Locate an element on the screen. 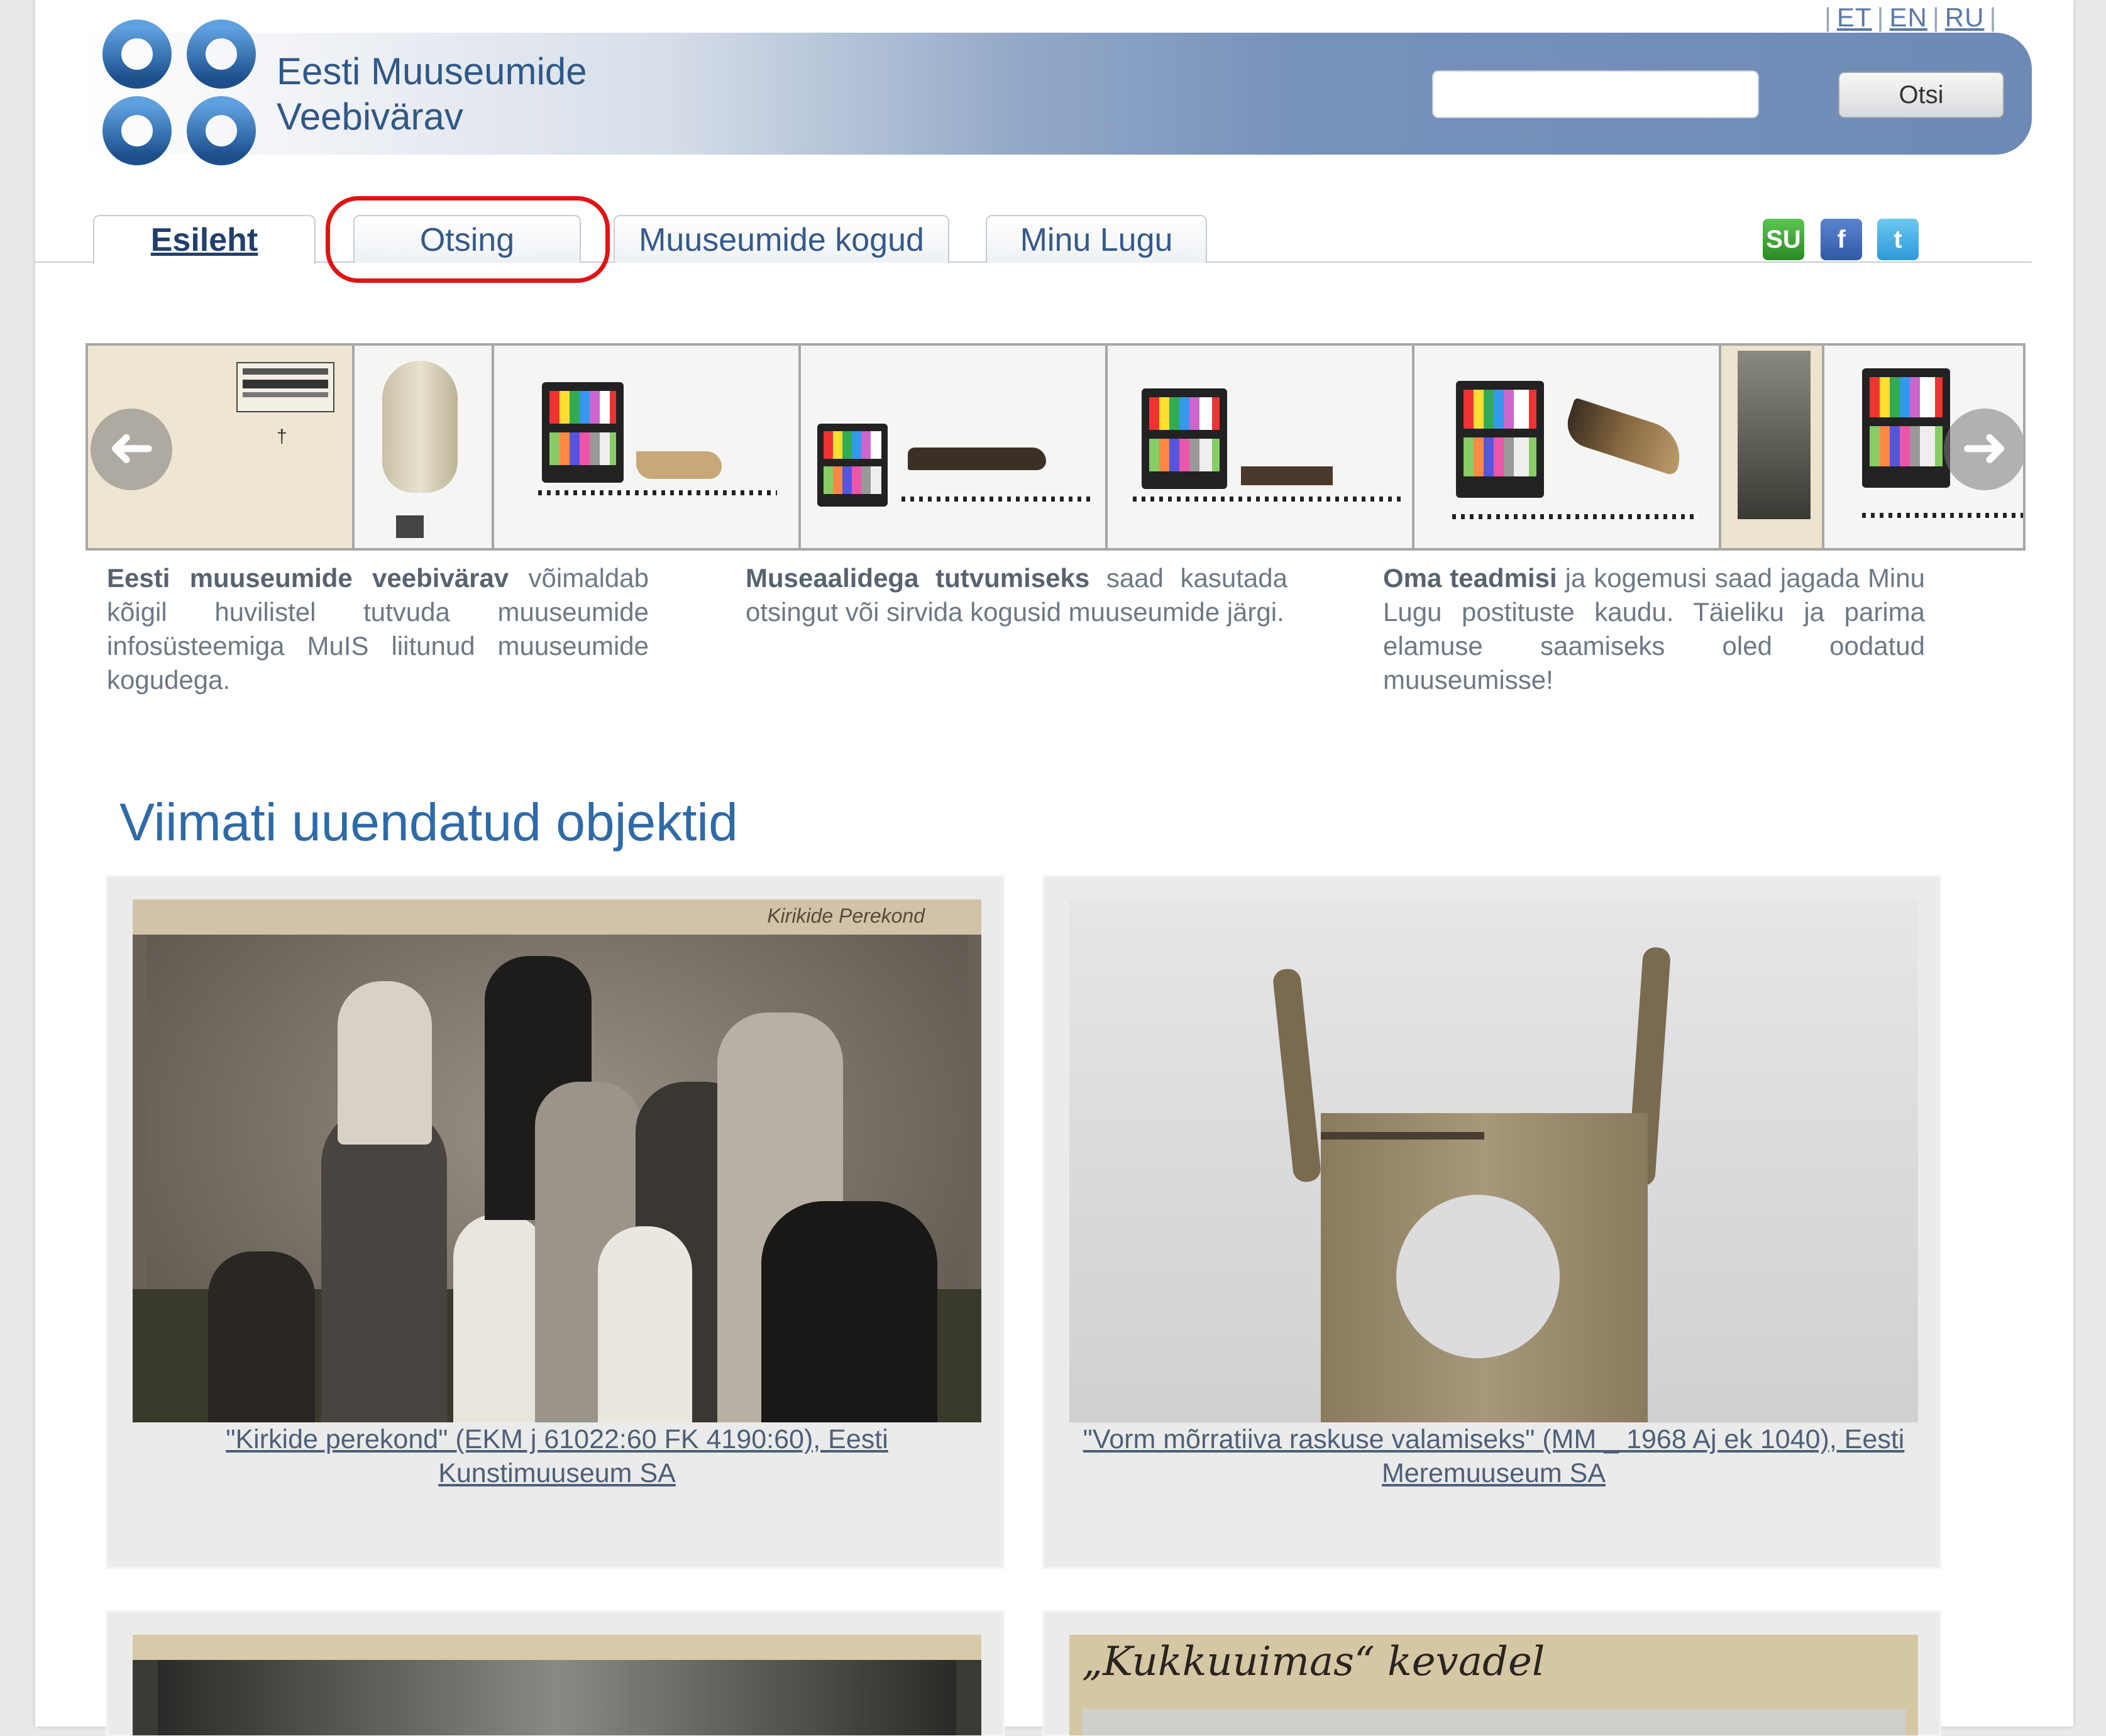 The image size is (2106, 1736). sack-image is located at coordinates (420, 427).